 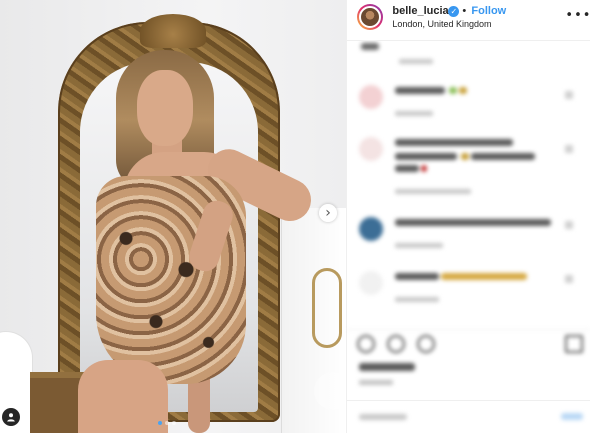 I want to click on action-bar, so click(x=468, y=342).